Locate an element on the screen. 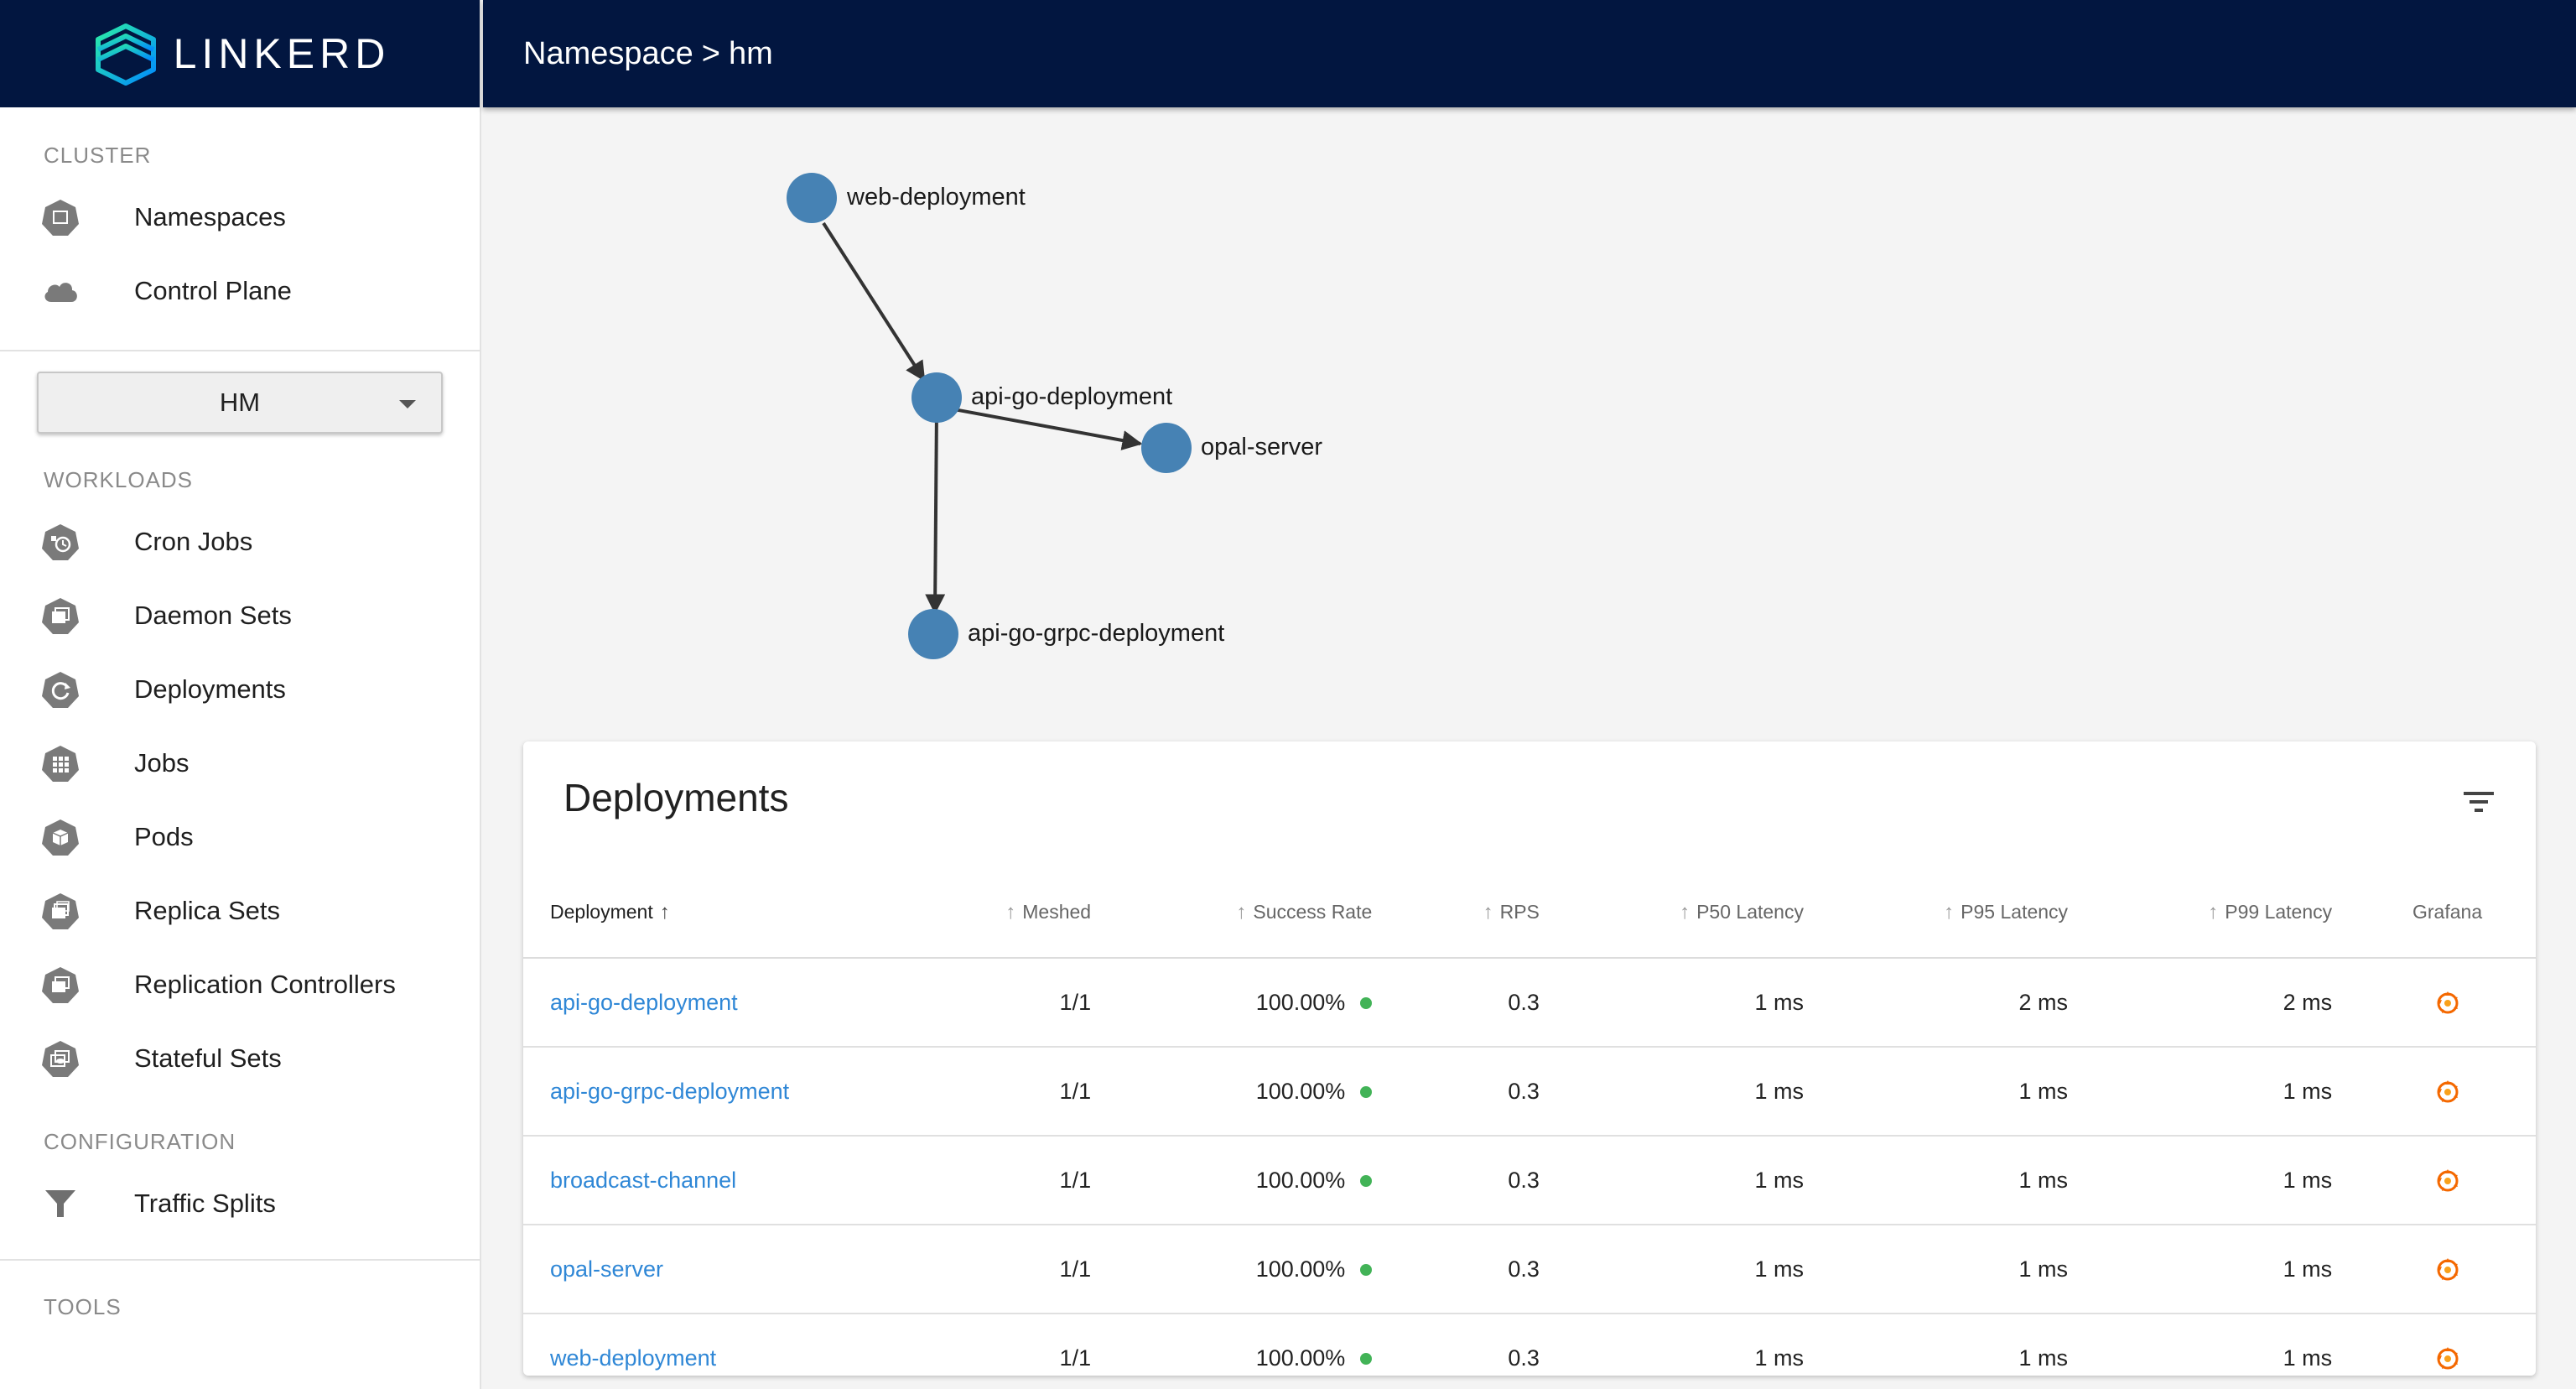  column-header-p50-latency: ↑ P50 Latency is located at coordinates (1698, 913).